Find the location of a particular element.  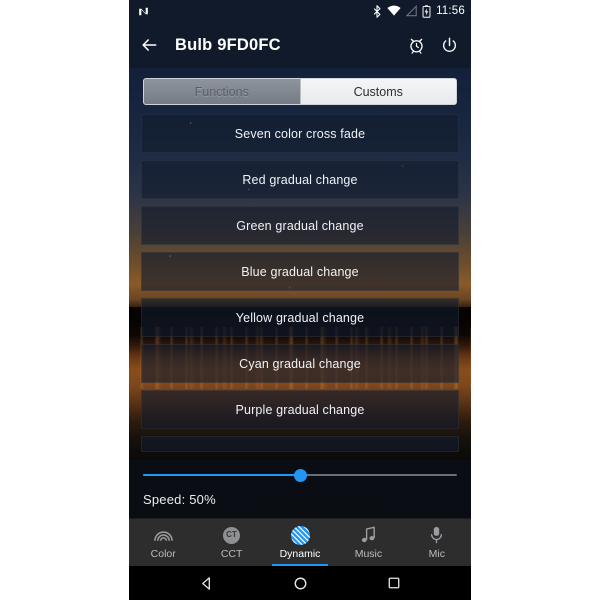

power-button is located at coordinates (449, 45).